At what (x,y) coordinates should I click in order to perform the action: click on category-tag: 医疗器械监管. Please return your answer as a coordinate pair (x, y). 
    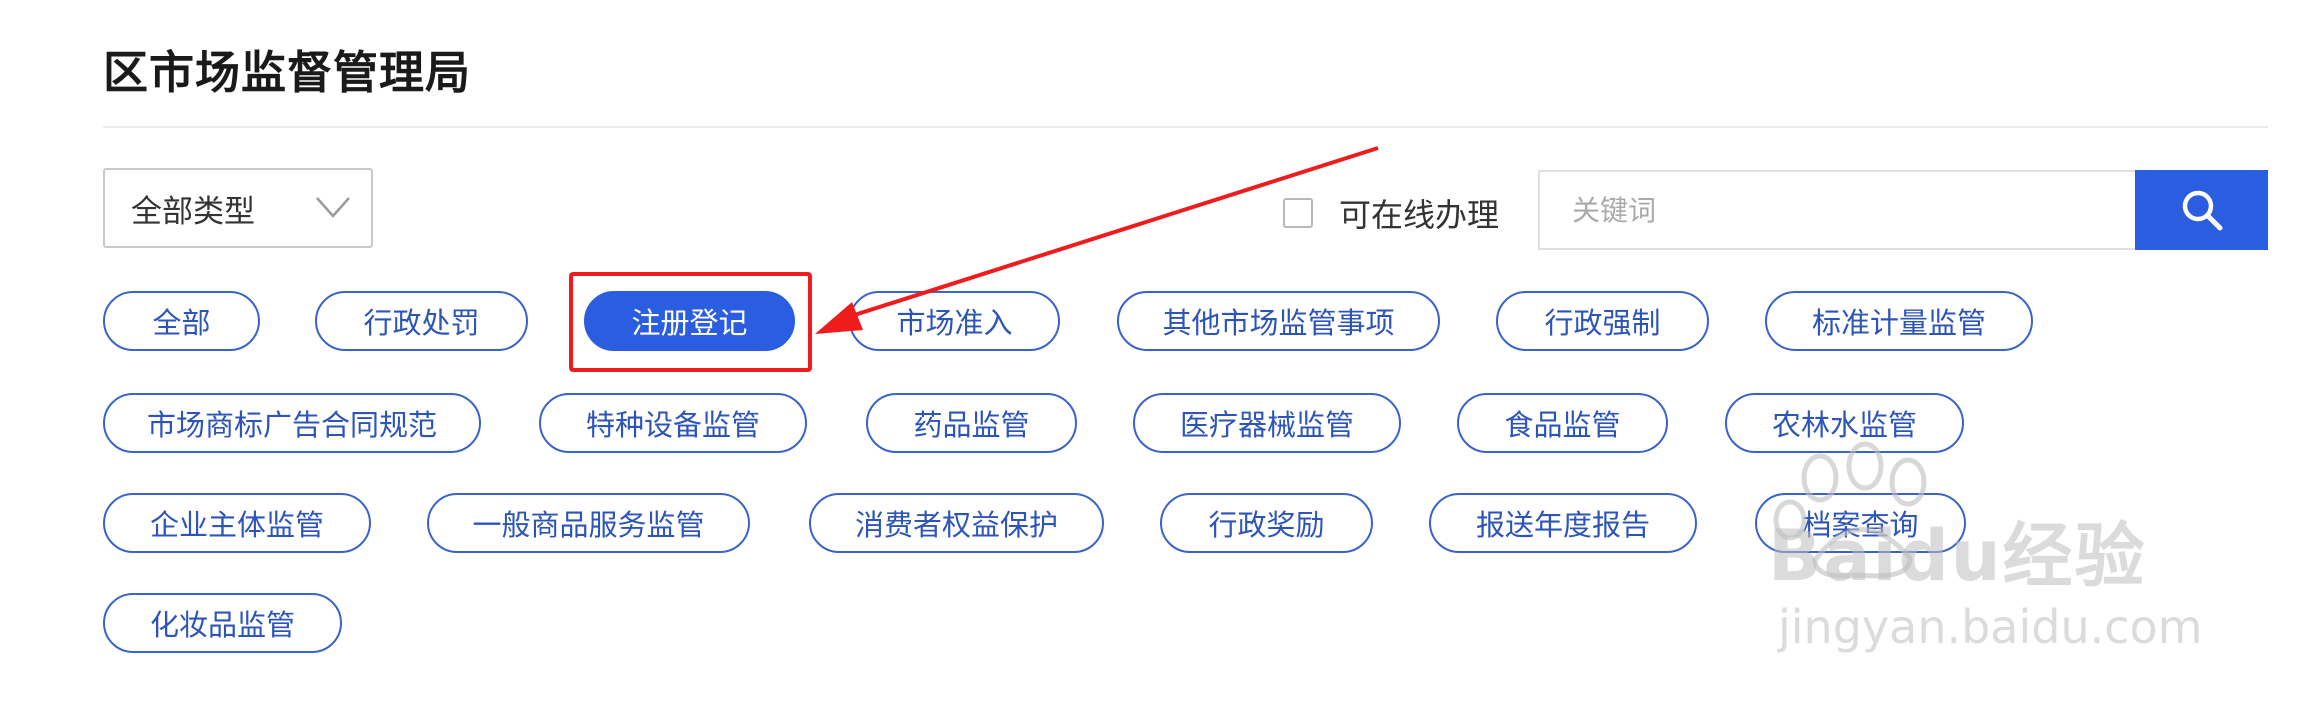
    Looking at the image, I should click on (1267, 423).